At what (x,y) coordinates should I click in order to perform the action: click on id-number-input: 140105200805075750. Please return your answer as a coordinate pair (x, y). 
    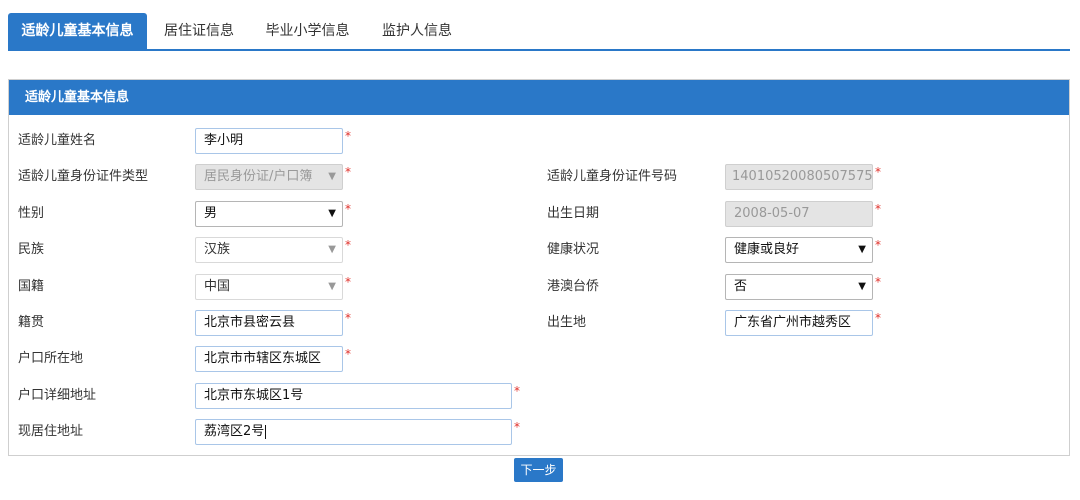
    Looking at the image, I should click on (799, 177).